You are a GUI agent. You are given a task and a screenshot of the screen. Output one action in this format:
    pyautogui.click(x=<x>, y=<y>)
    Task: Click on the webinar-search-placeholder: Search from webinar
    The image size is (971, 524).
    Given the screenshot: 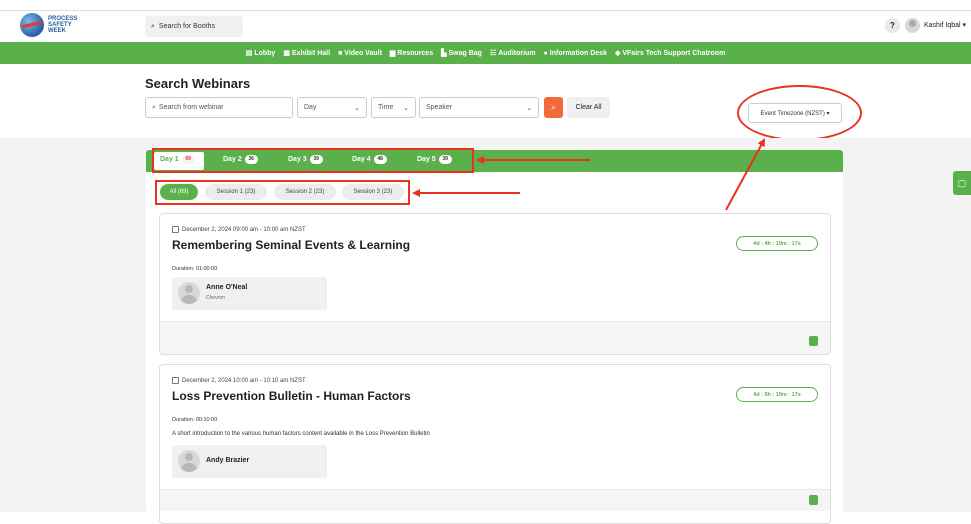 What is the action you would take?
    pyautogui.click(x=191, y=107)
    